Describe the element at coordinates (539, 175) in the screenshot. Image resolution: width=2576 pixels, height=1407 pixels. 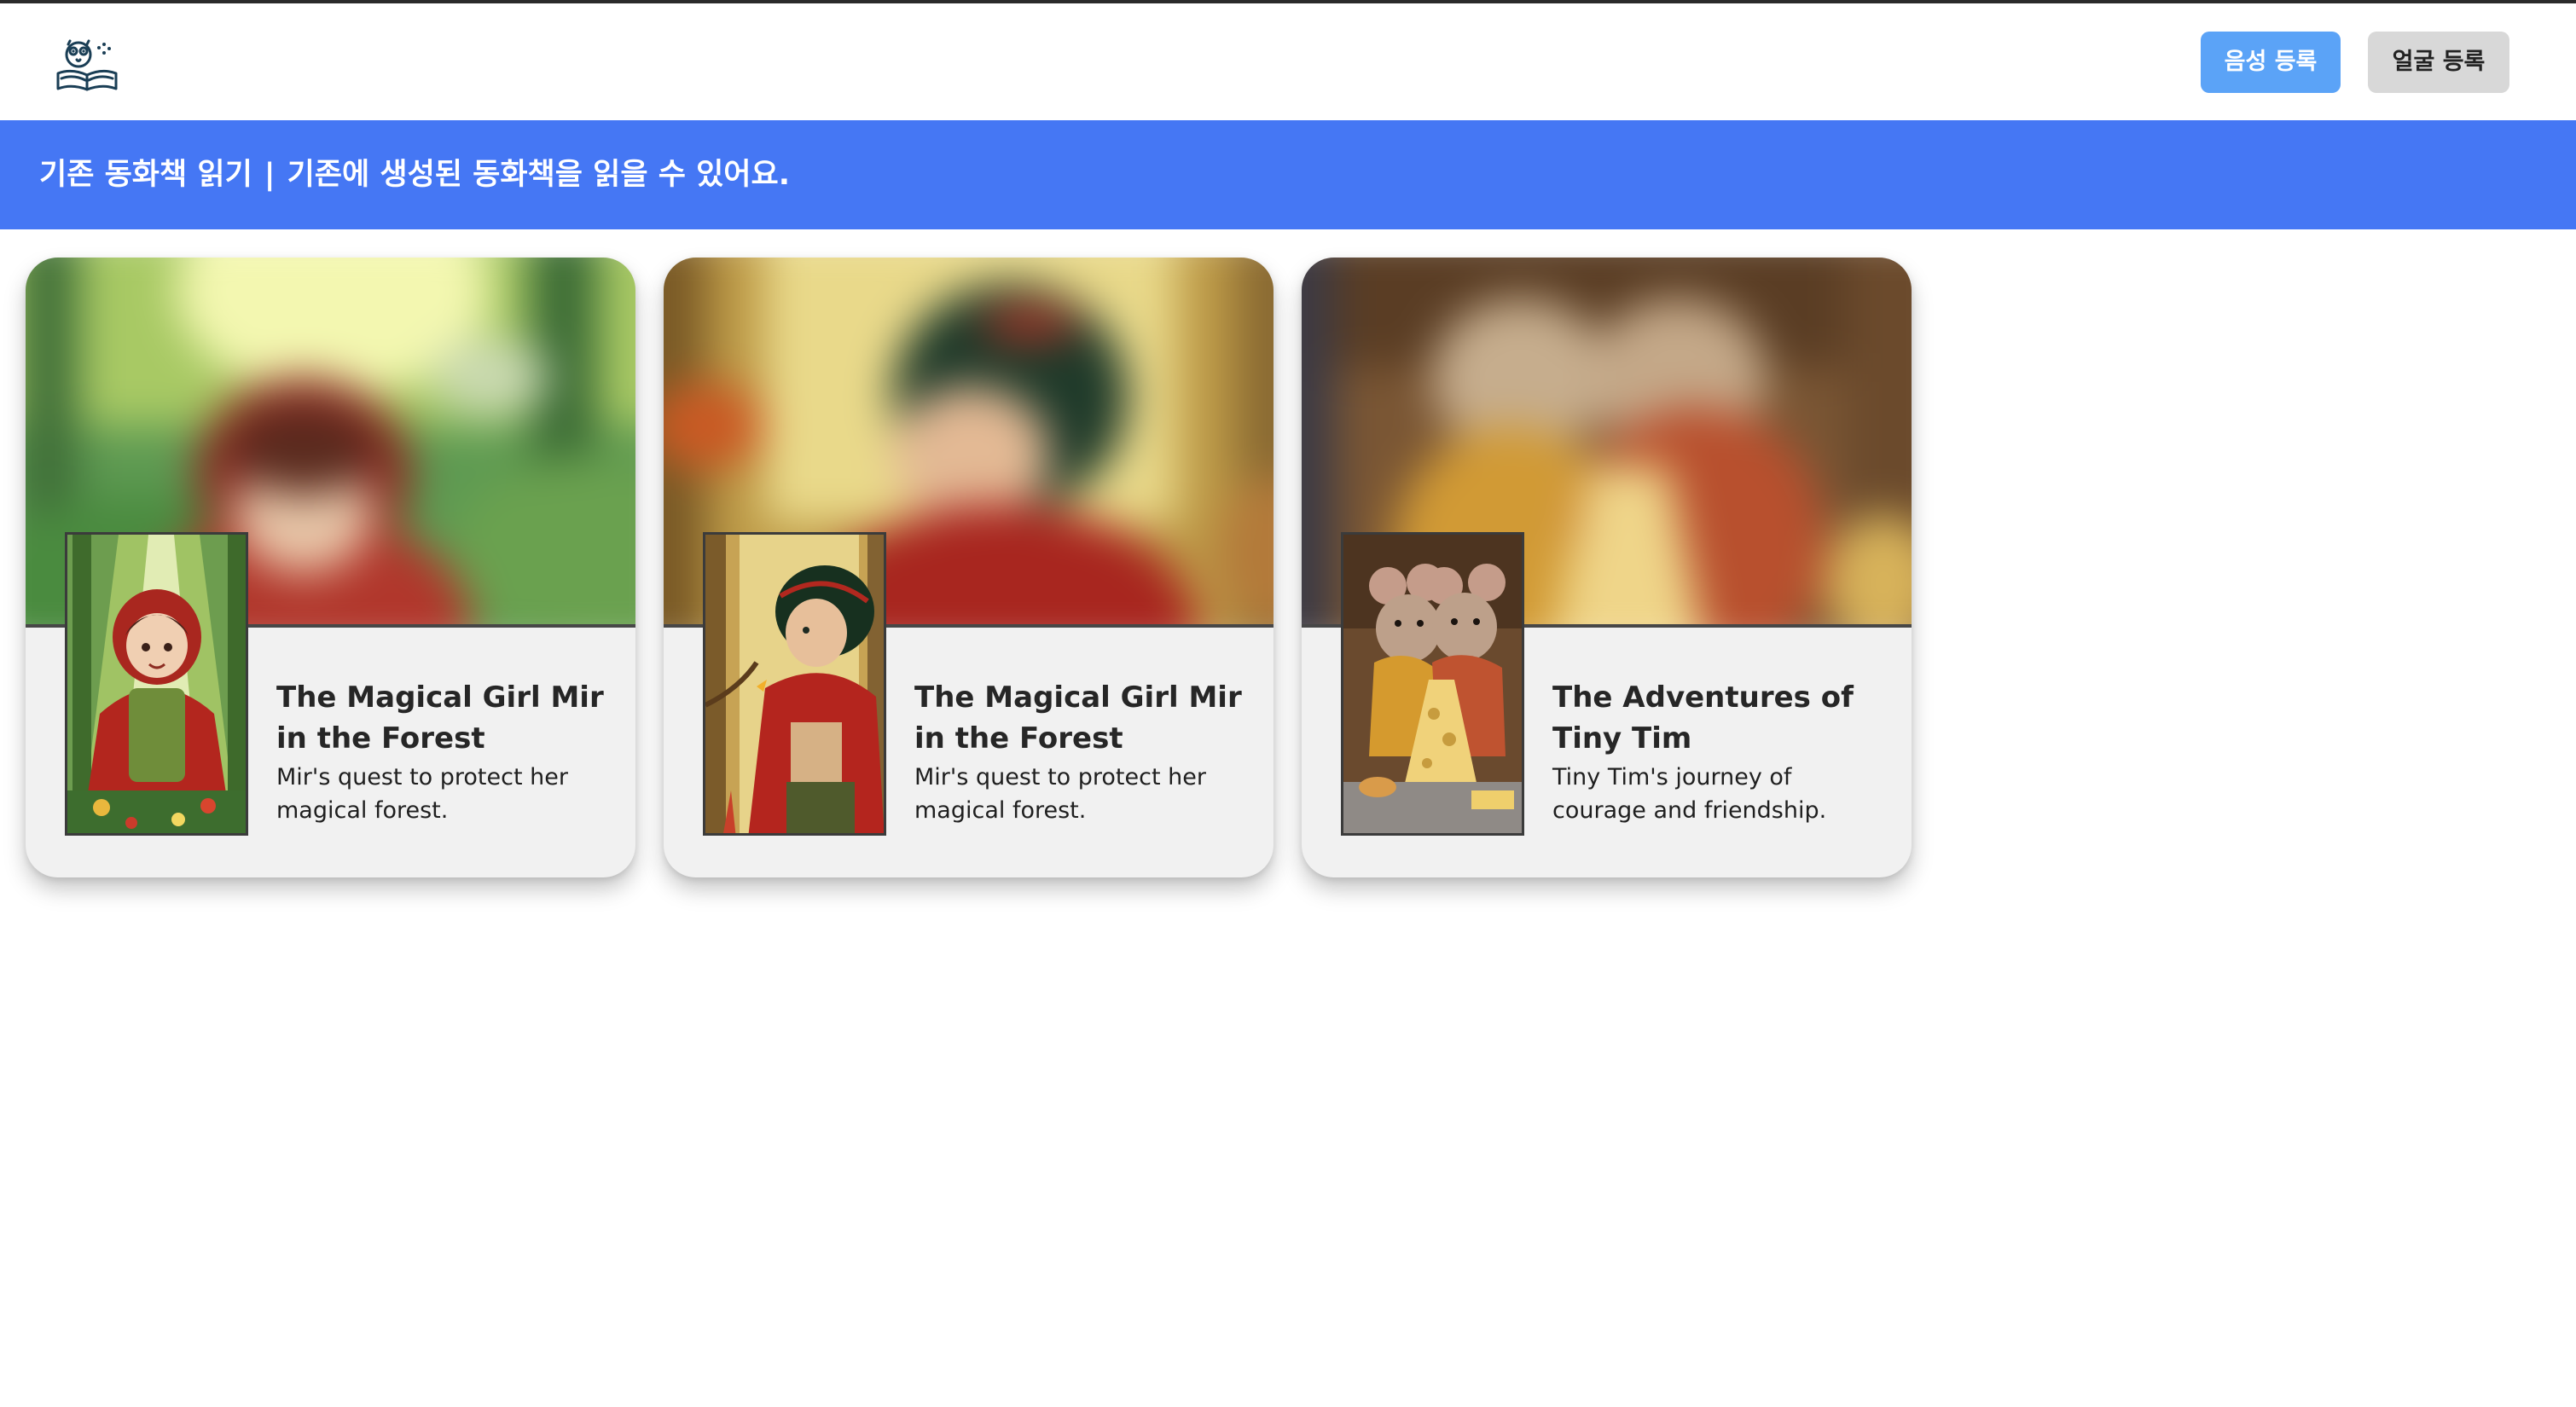
I see `section-description: 기존에 생성된 동화책을 읽을 수 있어요.` at that location.